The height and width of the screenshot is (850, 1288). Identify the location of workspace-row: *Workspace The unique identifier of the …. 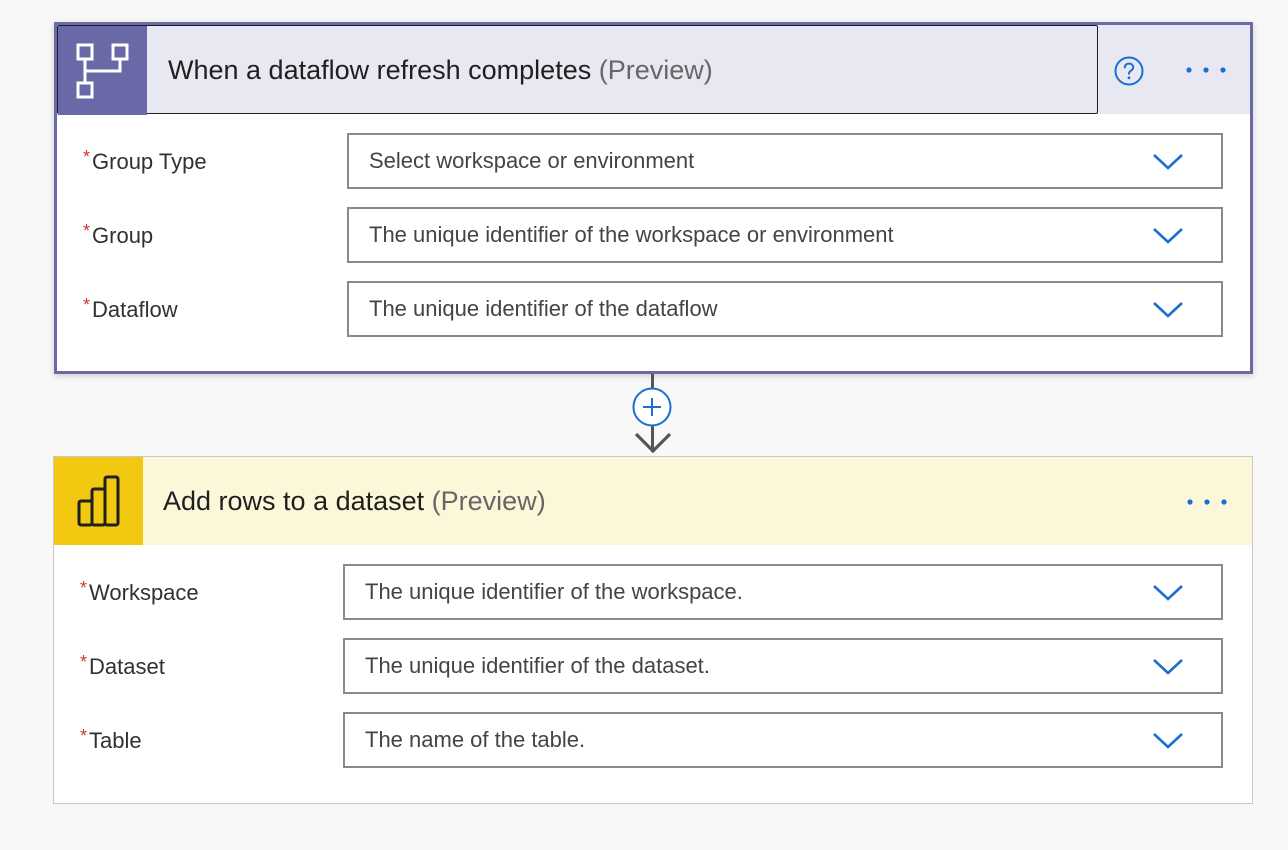
(653, 593).